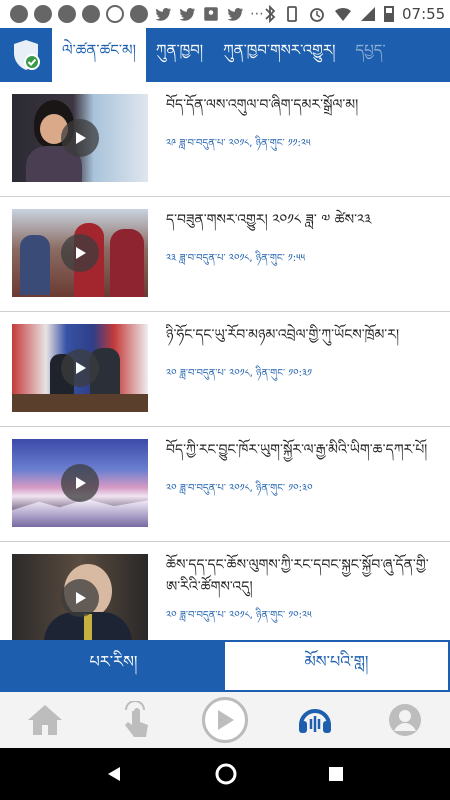 The image size is (450, 800). I want to click on nav-profile, so click(405, 720).